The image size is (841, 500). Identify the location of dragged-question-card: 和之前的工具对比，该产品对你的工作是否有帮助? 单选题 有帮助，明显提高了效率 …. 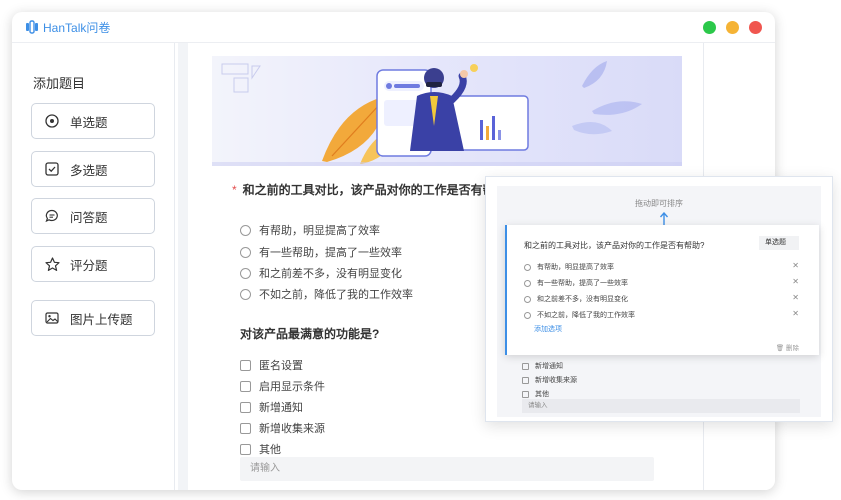
(662, 290).